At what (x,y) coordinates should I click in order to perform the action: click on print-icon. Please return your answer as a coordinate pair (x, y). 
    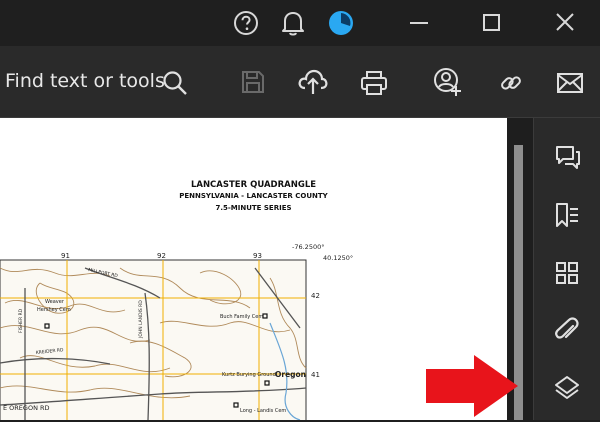
    Looking at the image, I should click on (374, 83).